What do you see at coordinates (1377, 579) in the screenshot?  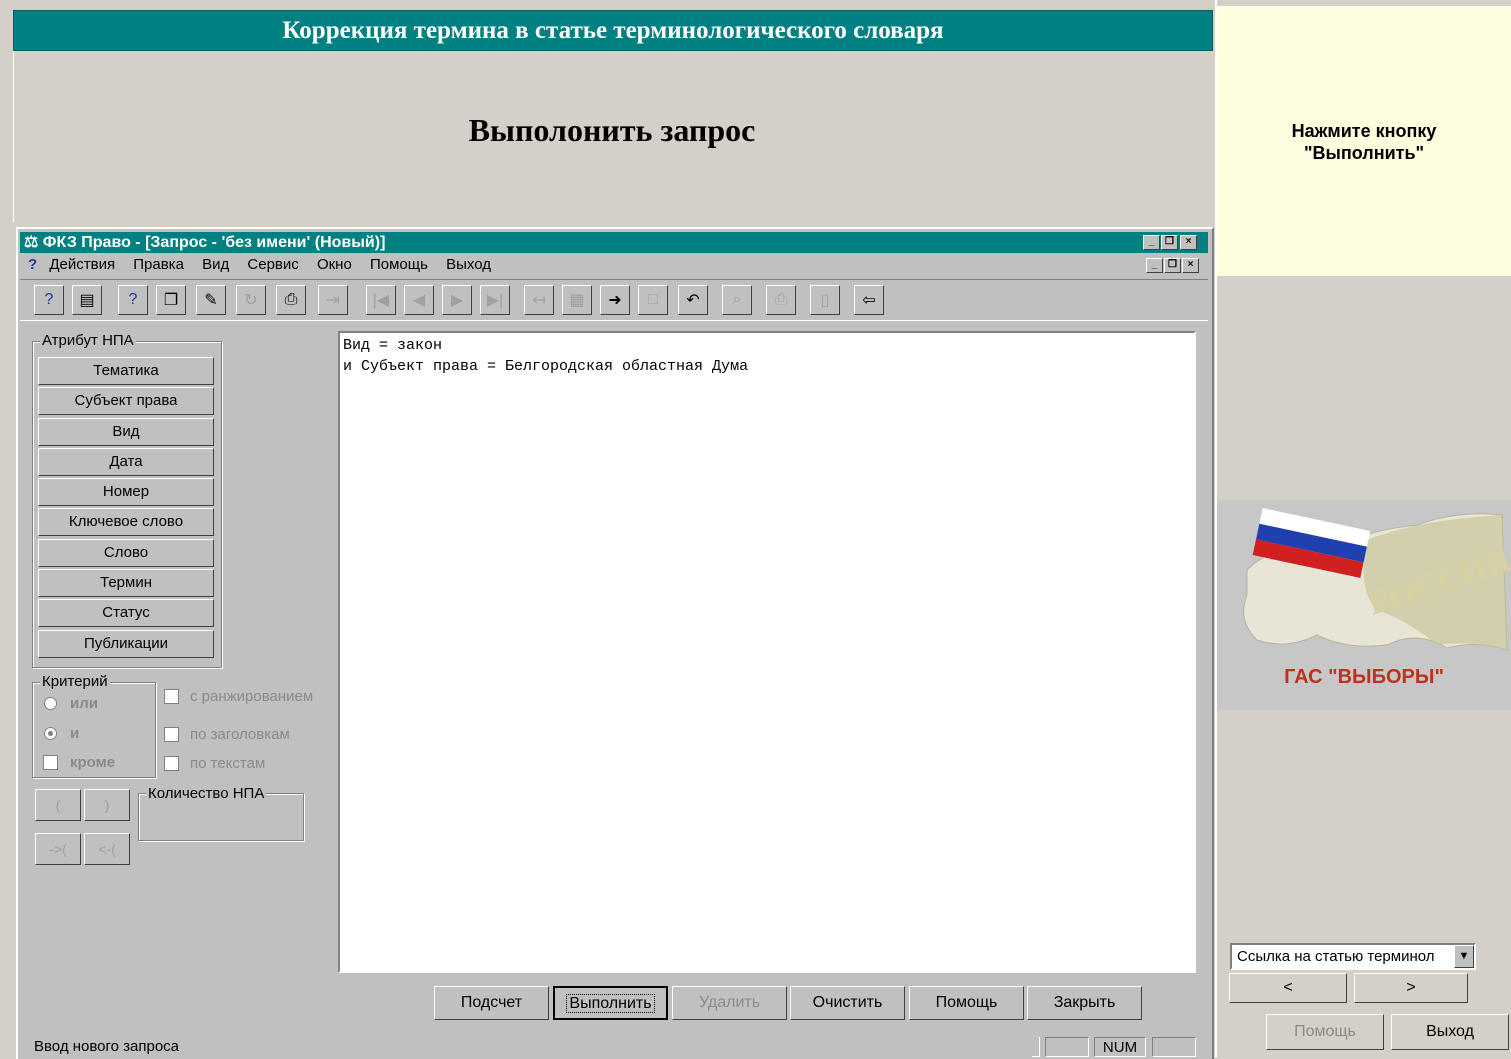 I see `russia-map-logo: РОССИЯ` at bounding box center [1377, 579].